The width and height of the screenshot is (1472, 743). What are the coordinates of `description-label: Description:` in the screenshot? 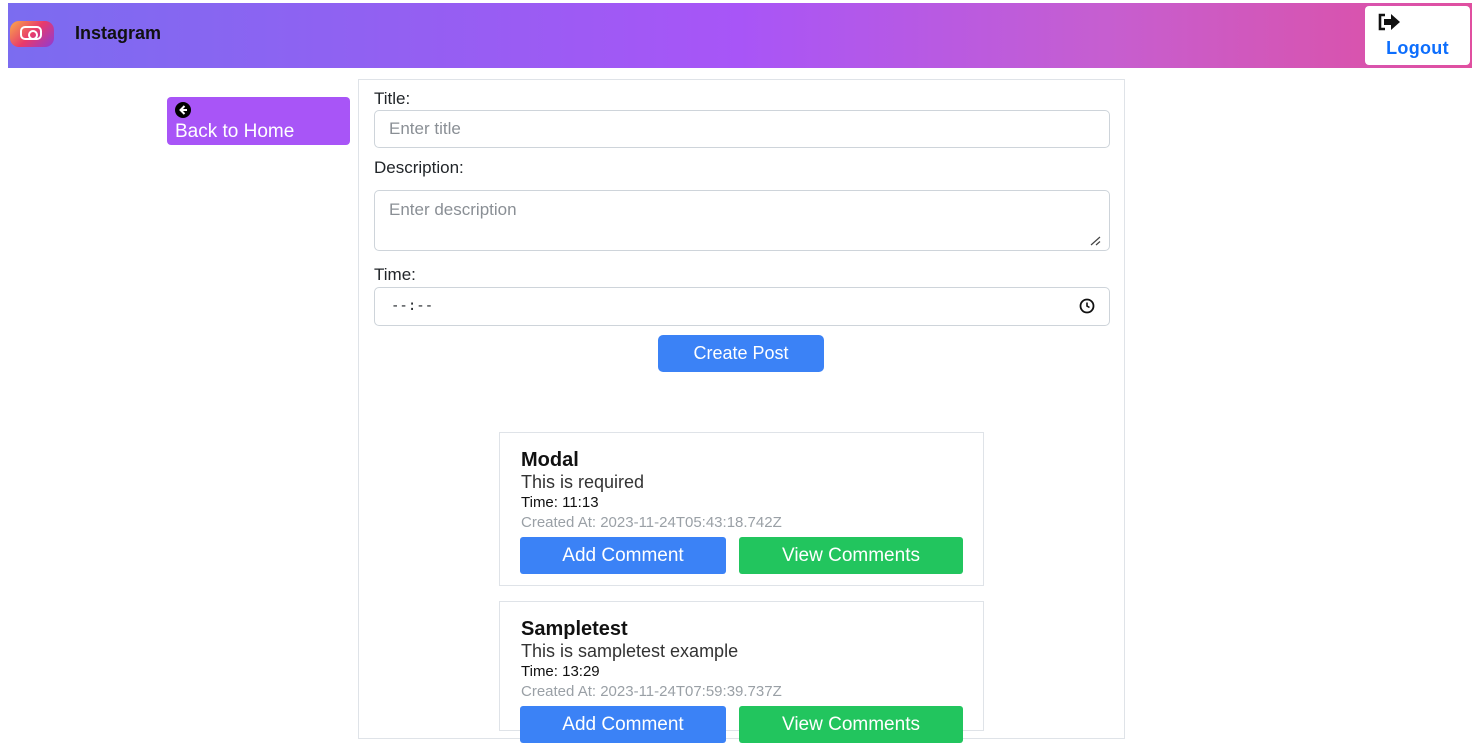 It's located at (419, 167).